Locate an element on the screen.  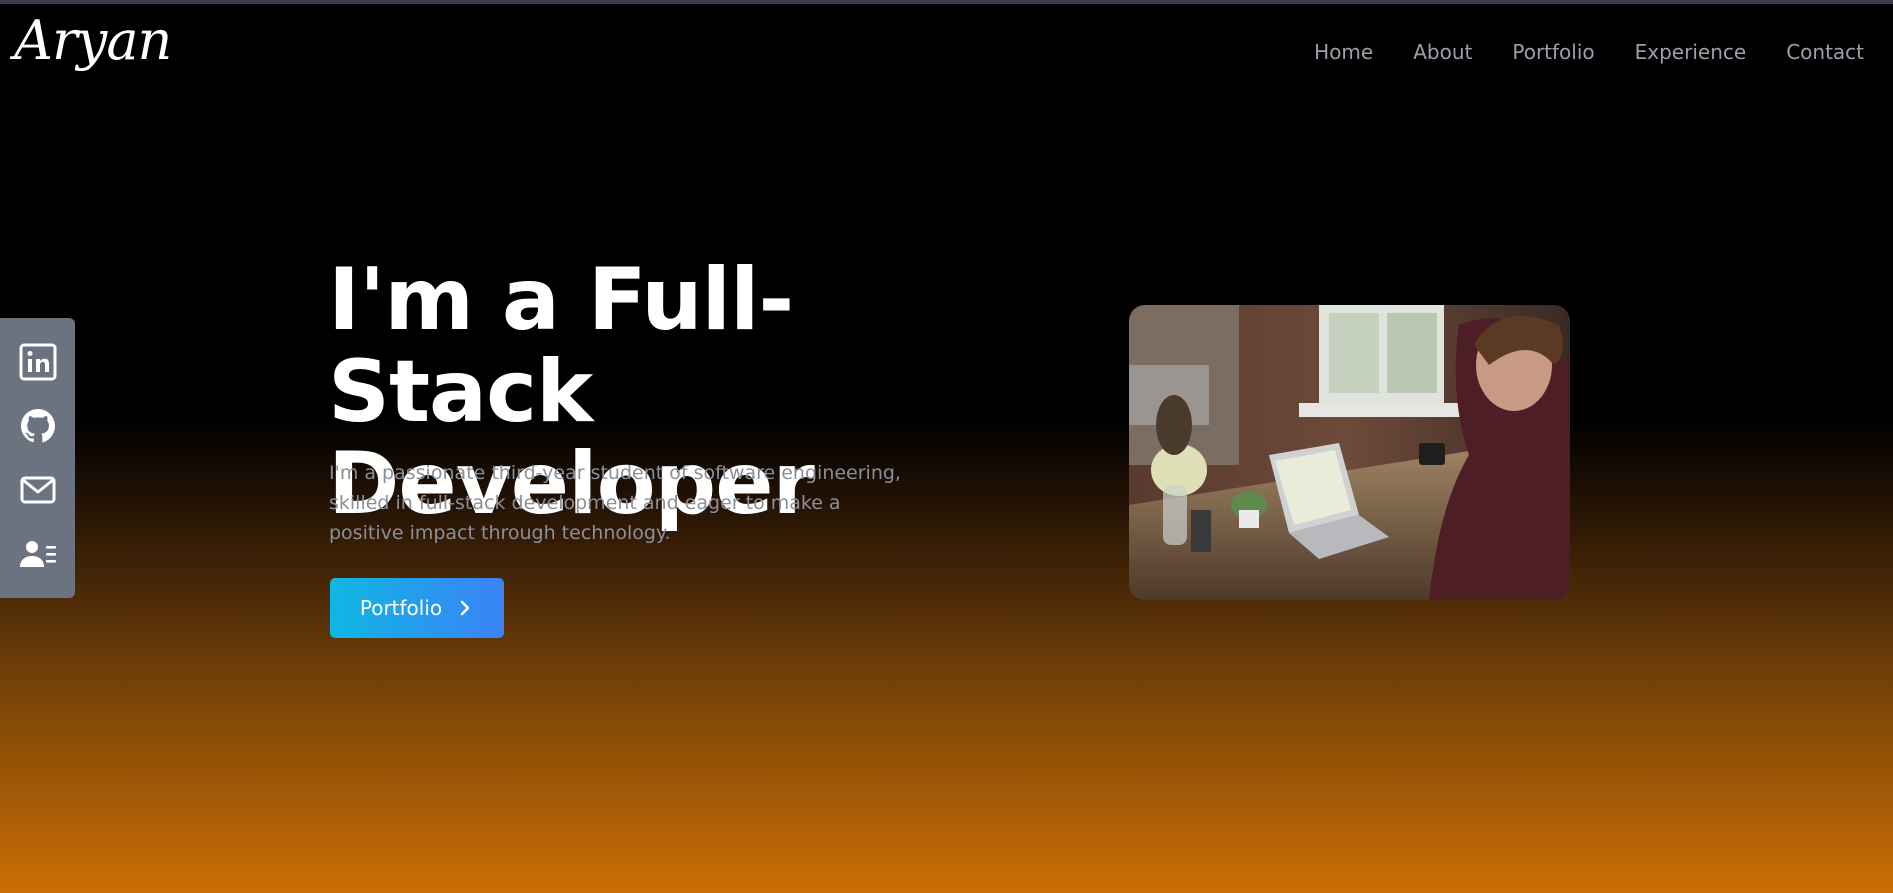
workspace-photo is located at coordinates (1349, 452).